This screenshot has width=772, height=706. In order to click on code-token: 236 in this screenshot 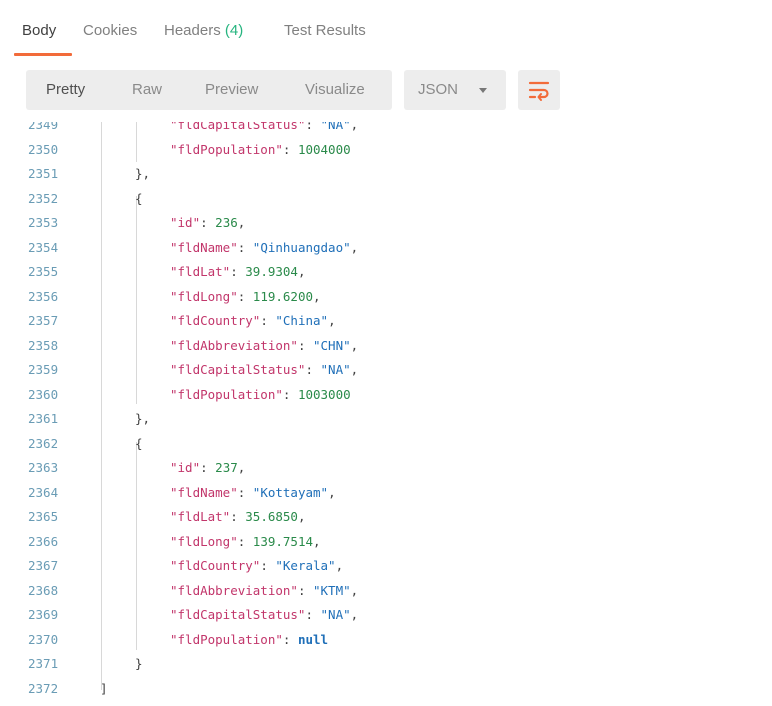, I will do `click(226, 222)`.